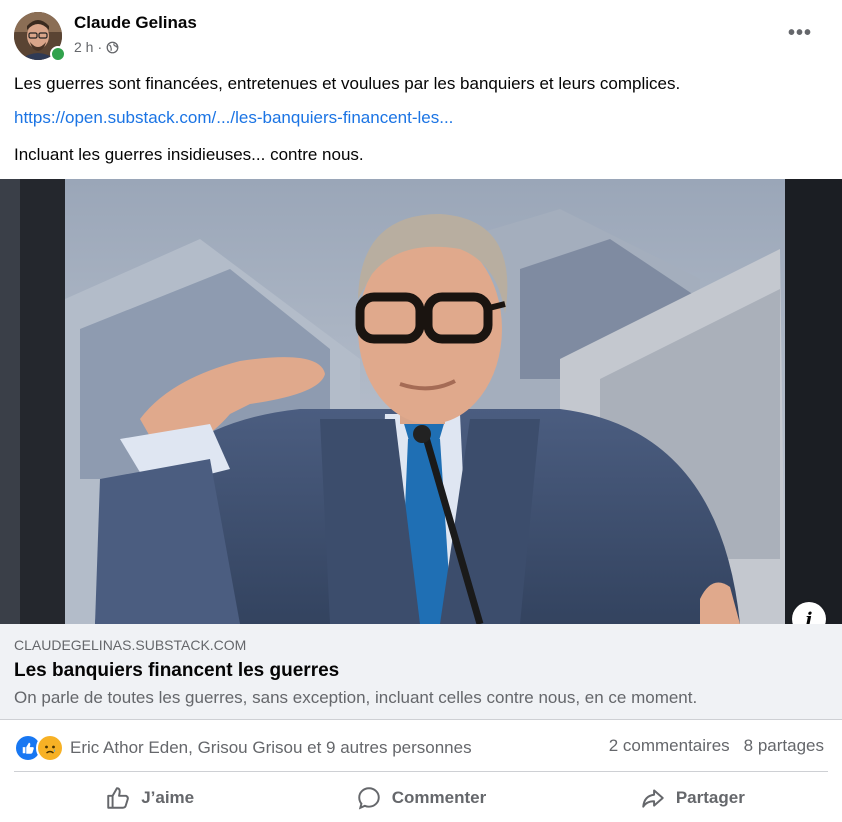 Image resolution: width=842 pixels, height=822 pixels. What do you see at coordinates (669, 746) in the screenshot?
I see `comments-count: 2 commentaires` at bounding box center [669, 746].